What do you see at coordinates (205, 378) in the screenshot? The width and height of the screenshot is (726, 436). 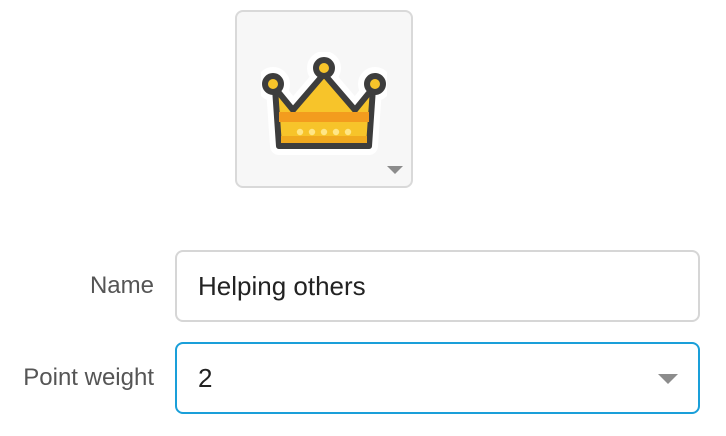 I see `point-weight-value: 2` at bounding box center [205, 378].